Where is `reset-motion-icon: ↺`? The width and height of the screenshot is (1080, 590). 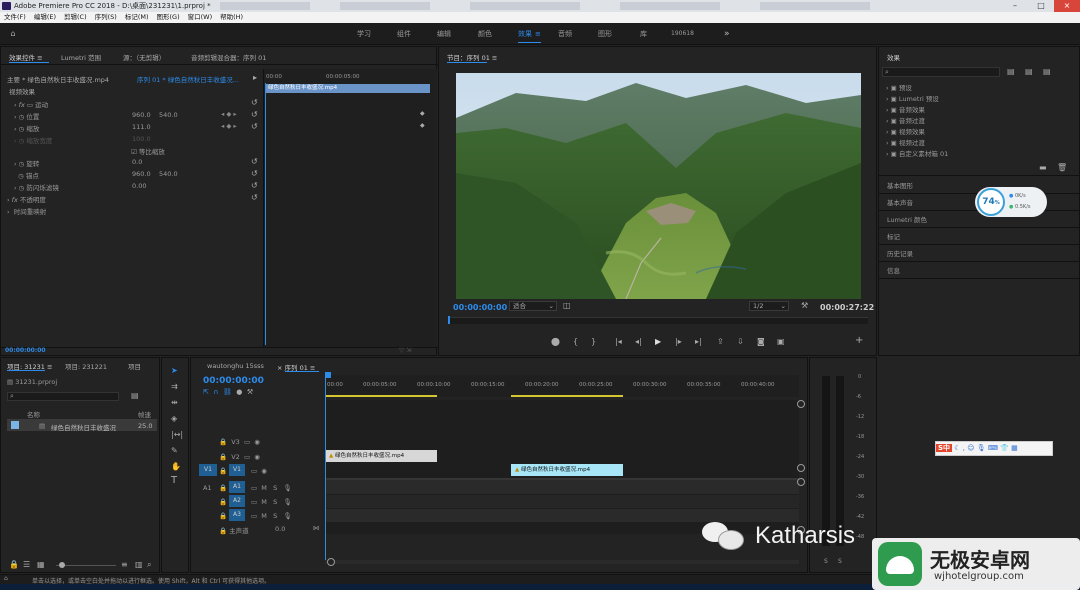
reset-motion-icon: ↺ is located at coordinates (254, 103).